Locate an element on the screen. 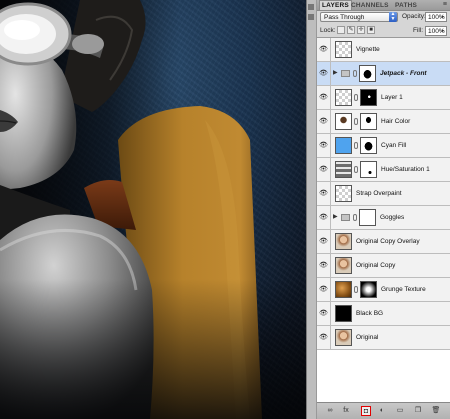 This screenshot has width=450, height=419. tab-paths: PATHS is located at coordinates (406, 5).